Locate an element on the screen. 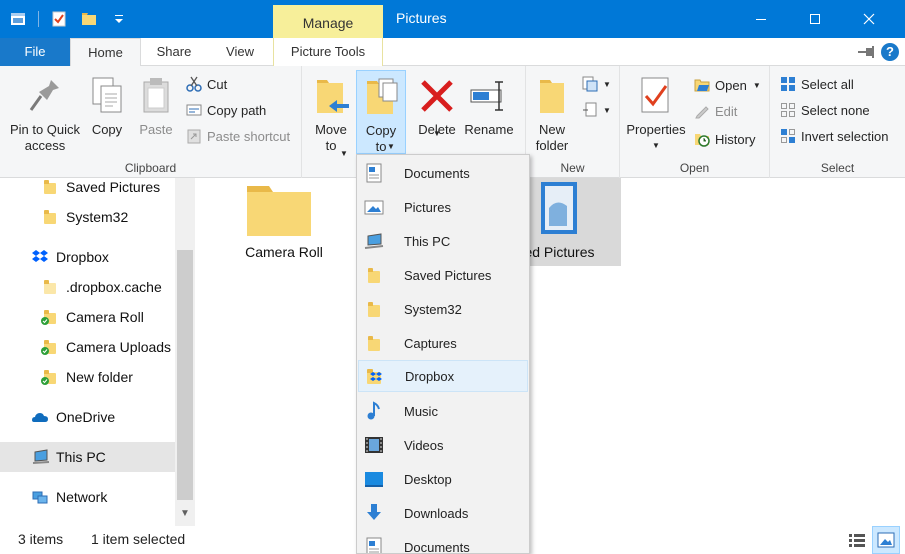 This screenshot has height=554, width=905. invert-selection-button: Invert selection is located at coordinates (834, 136).